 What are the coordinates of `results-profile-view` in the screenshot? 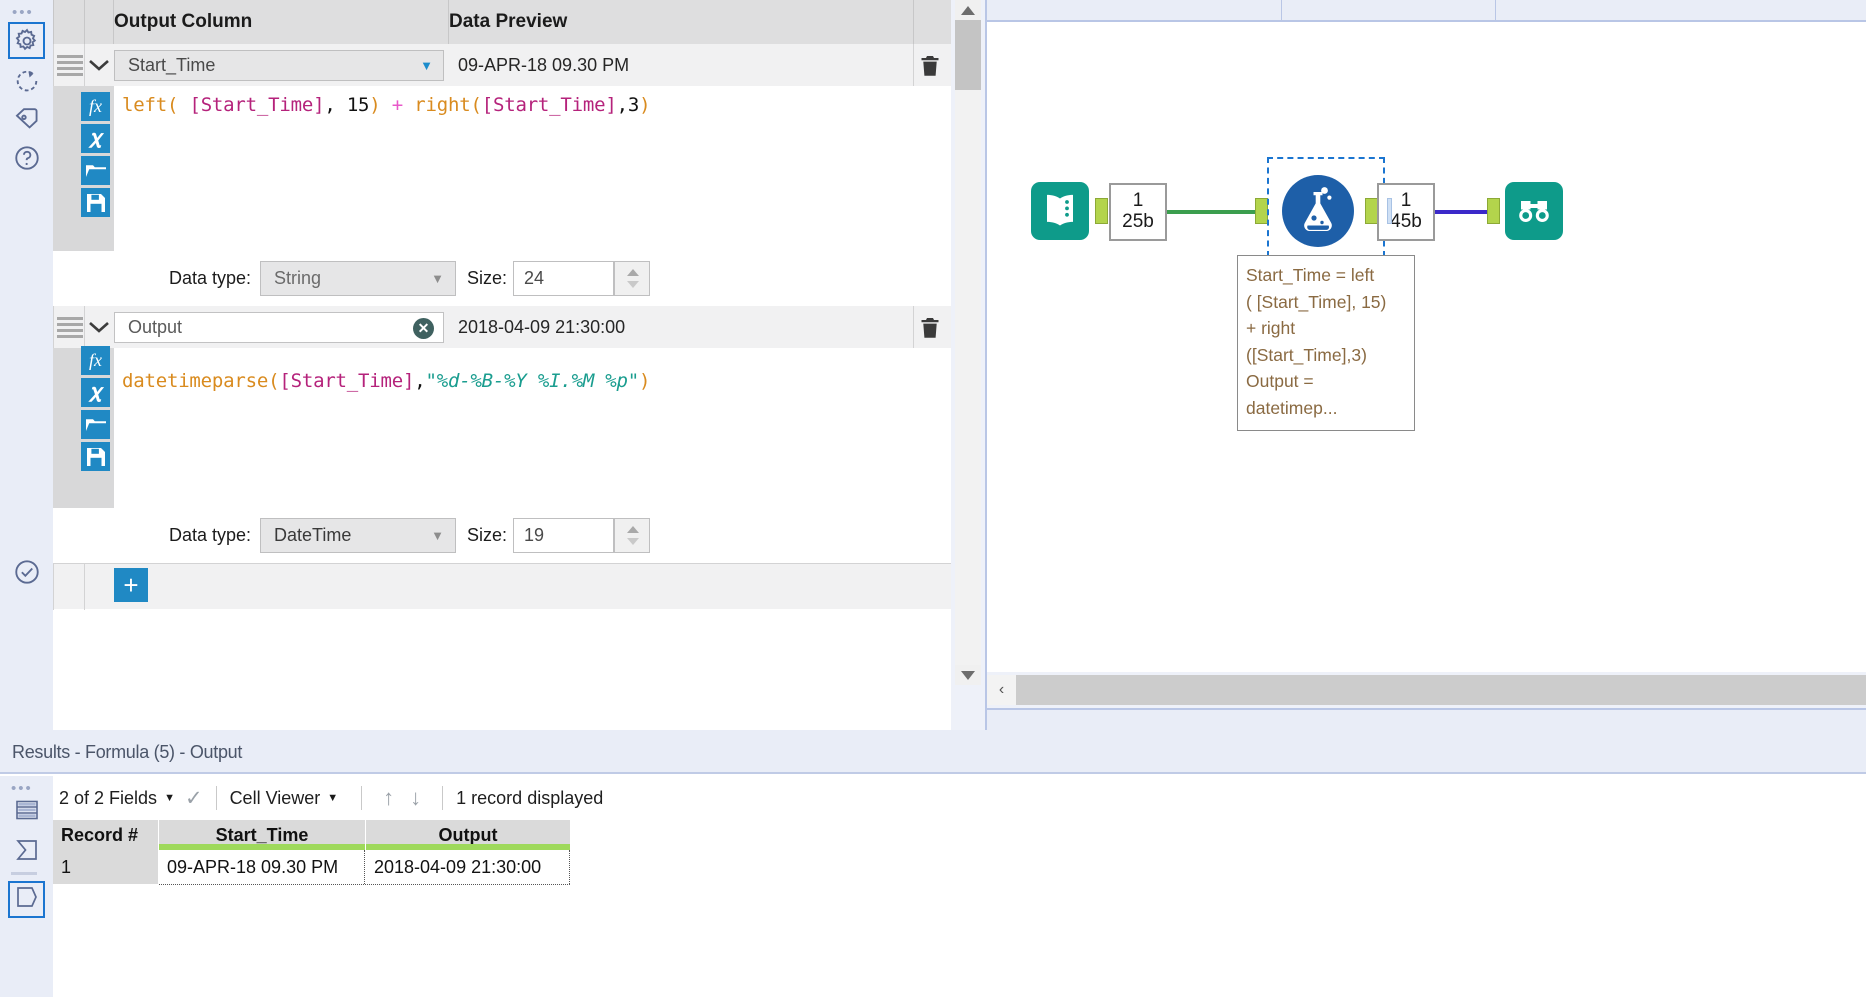 It's located at (26, 852).